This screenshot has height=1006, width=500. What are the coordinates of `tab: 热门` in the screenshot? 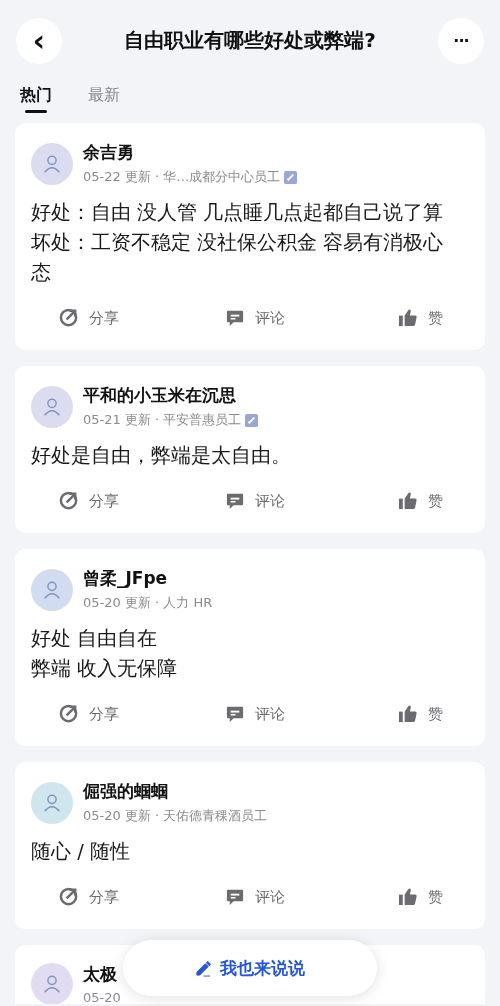 It's located at (36, 98).